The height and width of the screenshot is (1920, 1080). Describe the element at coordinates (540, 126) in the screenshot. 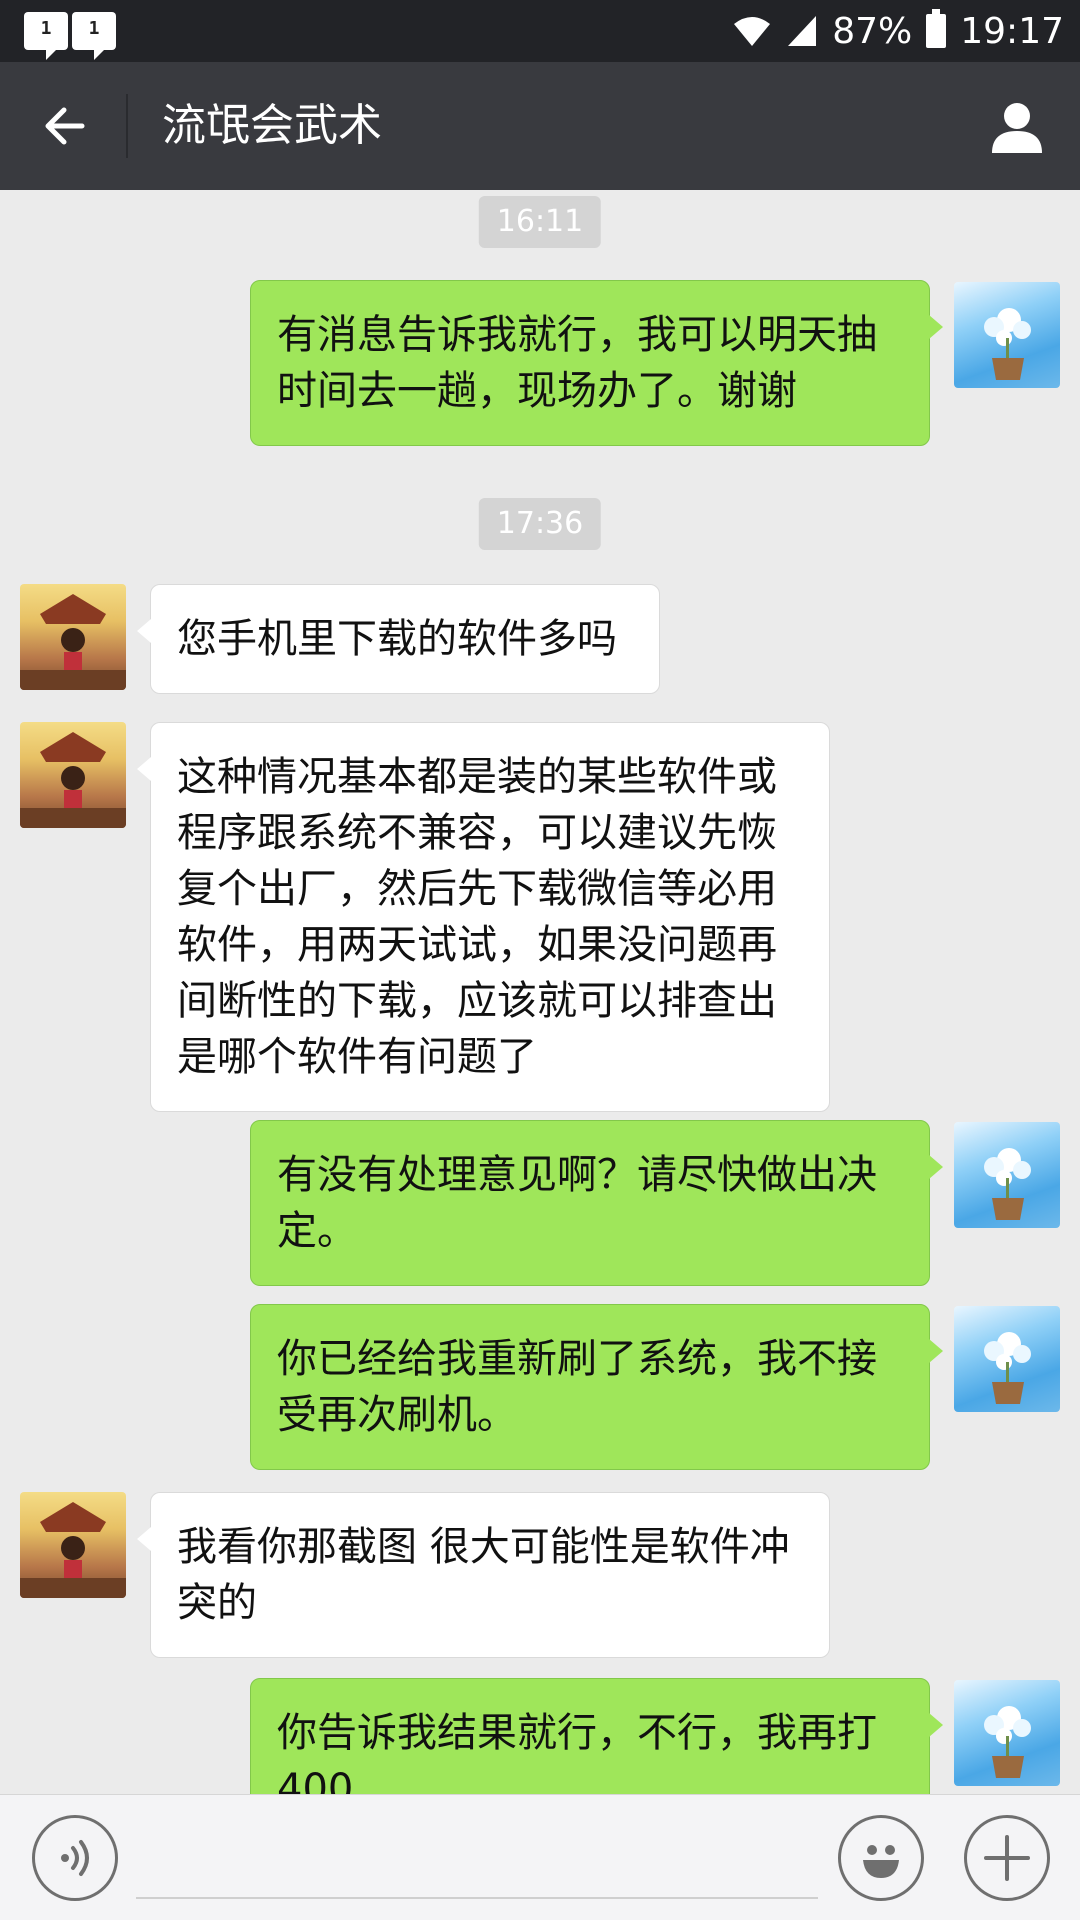

I see `chat-header: 流氓会武术` at that location.